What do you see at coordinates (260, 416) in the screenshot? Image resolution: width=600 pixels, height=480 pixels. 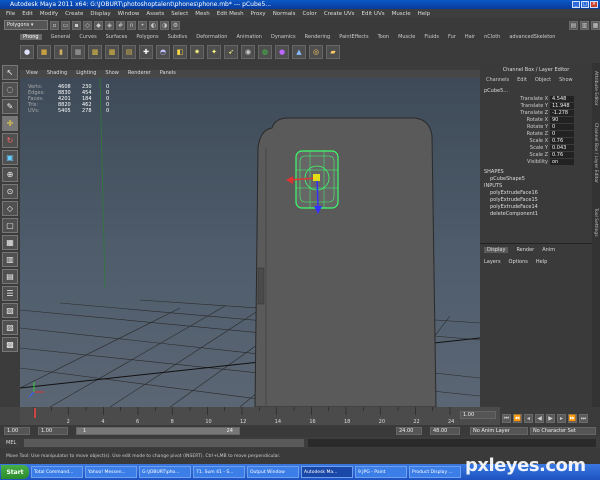 I see `time-slider: 2 4 6 8 10 12 14 16 18 20 22 24 1.00` at bounding box center [260, 416].